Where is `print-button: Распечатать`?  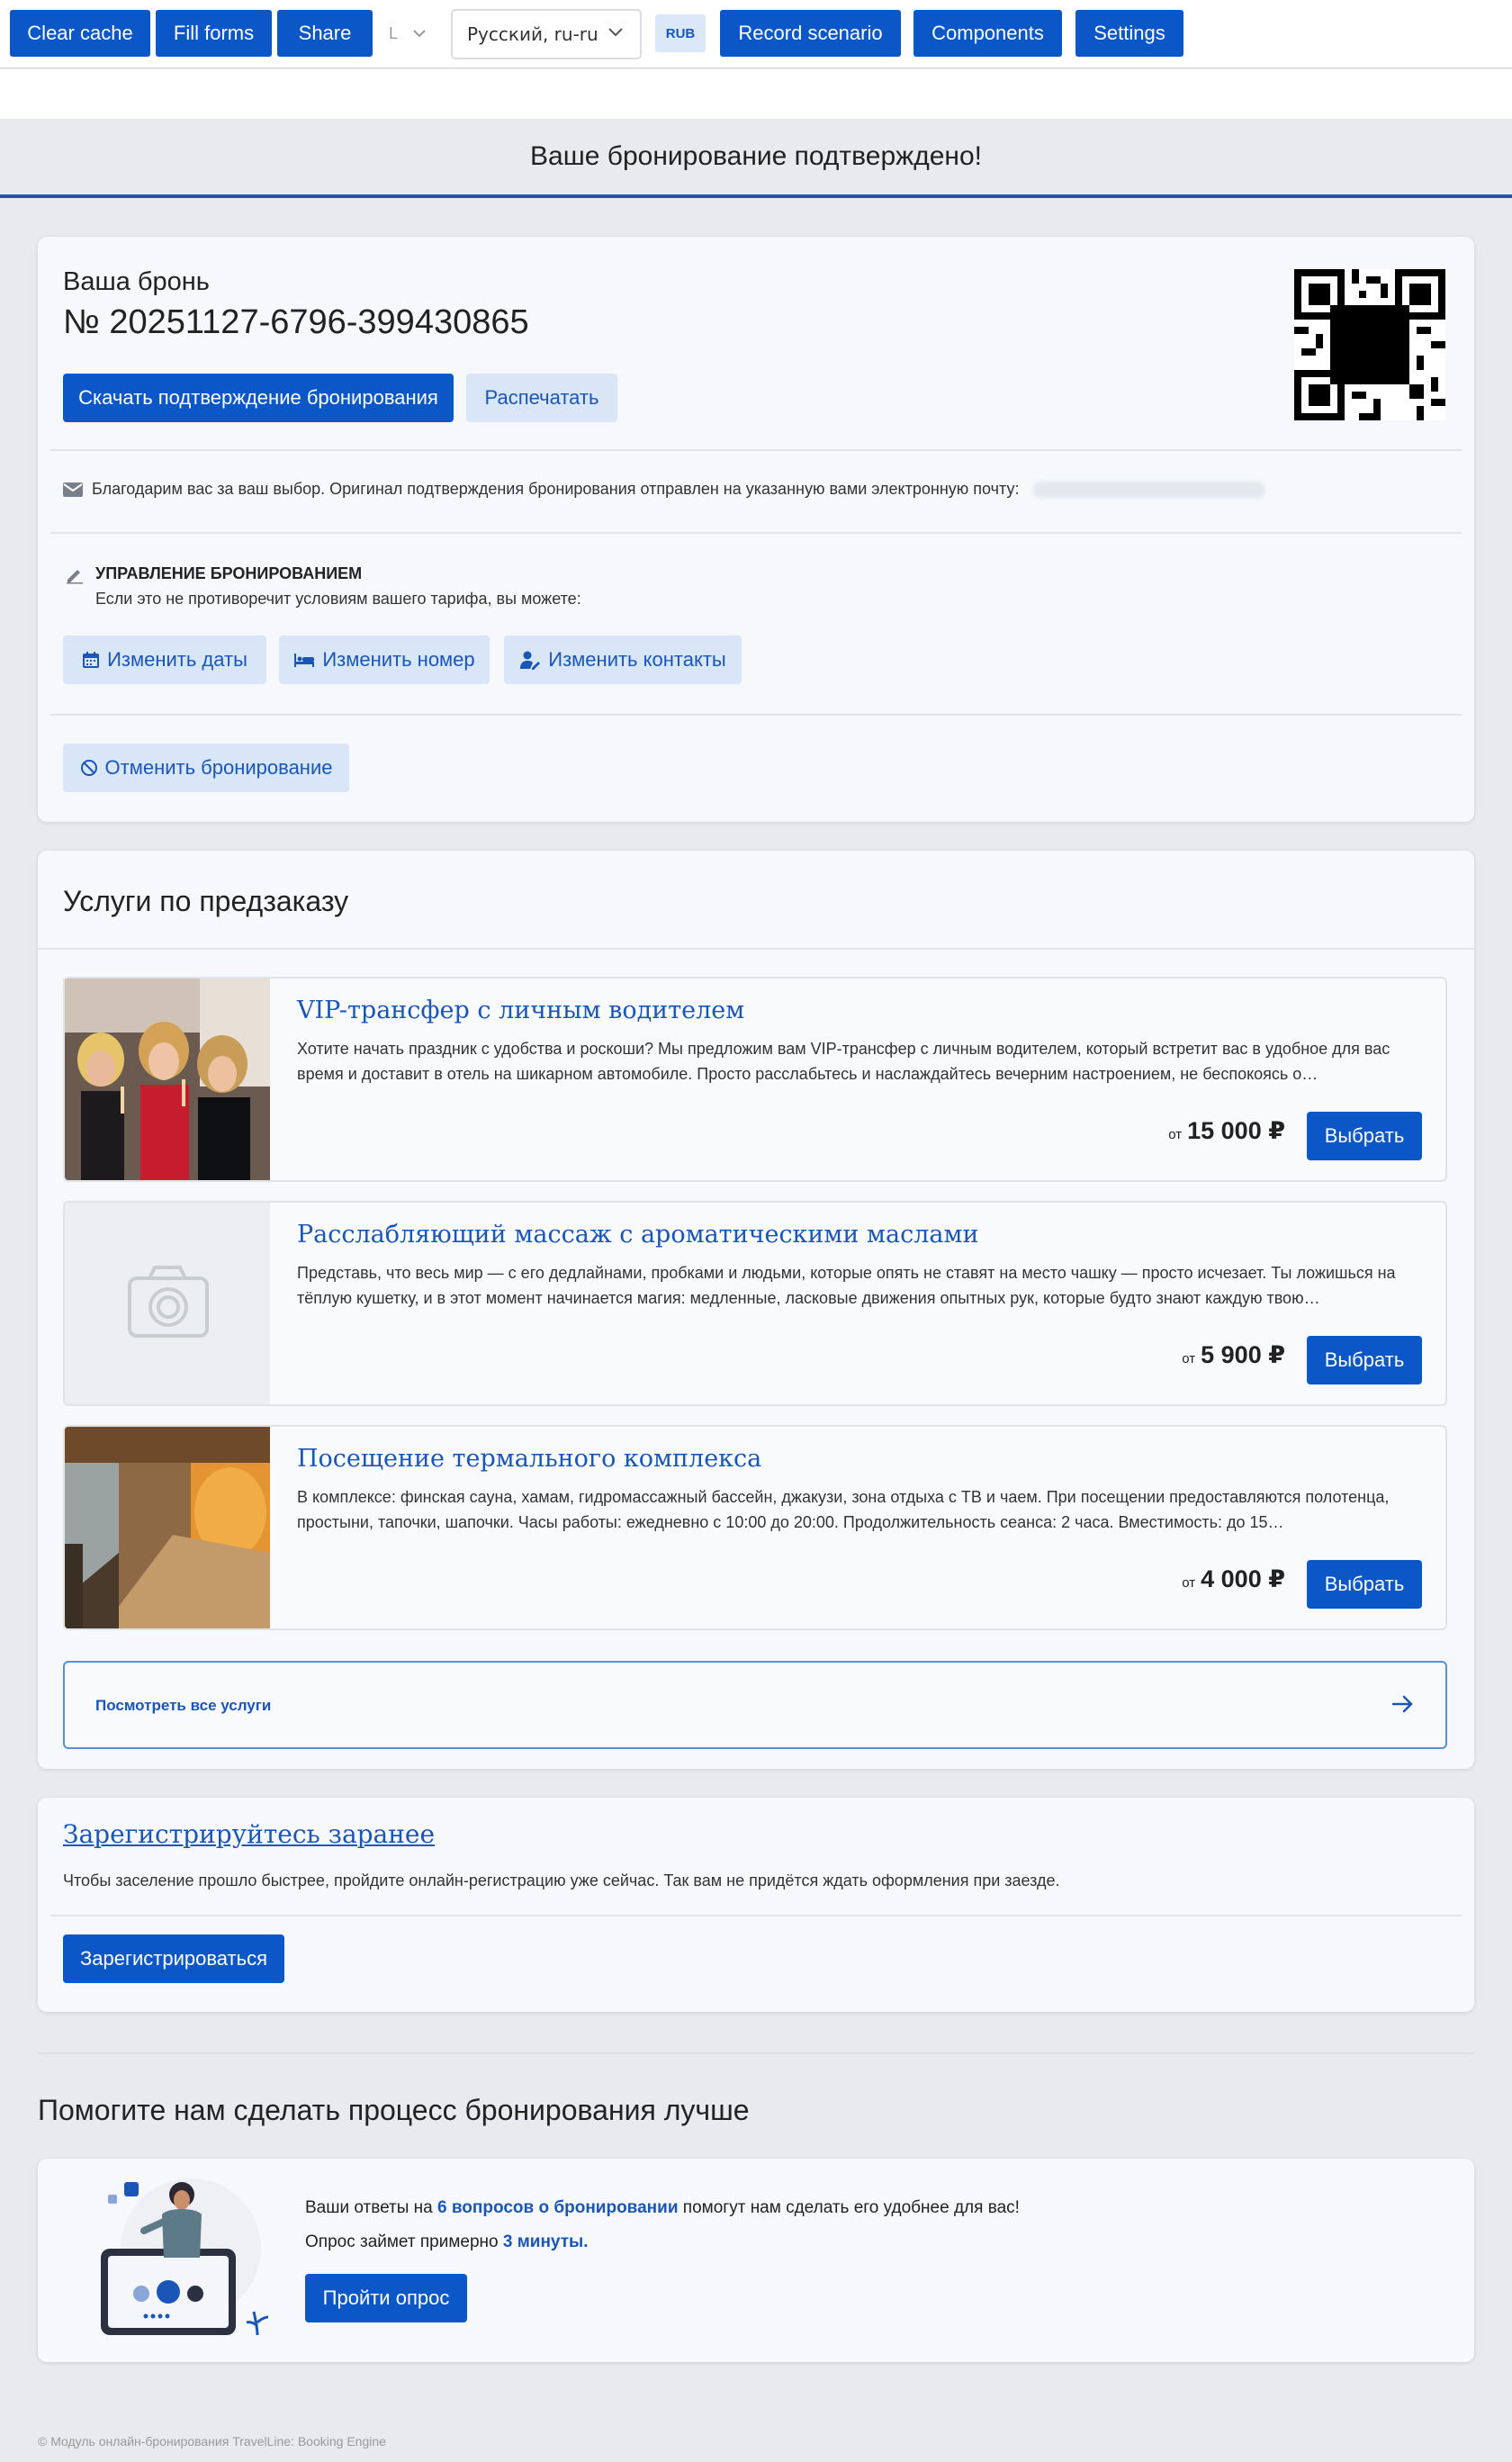 print-button: Распечатать is located at coordinates (542, 398).